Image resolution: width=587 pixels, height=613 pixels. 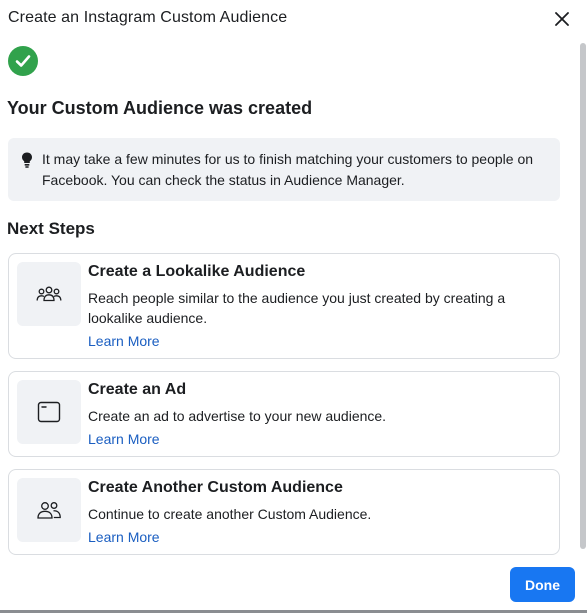 What do you see at coordinates (23, 61) in the screenshot?
I see `check-circle-icon` at bounding box center [23, 61].